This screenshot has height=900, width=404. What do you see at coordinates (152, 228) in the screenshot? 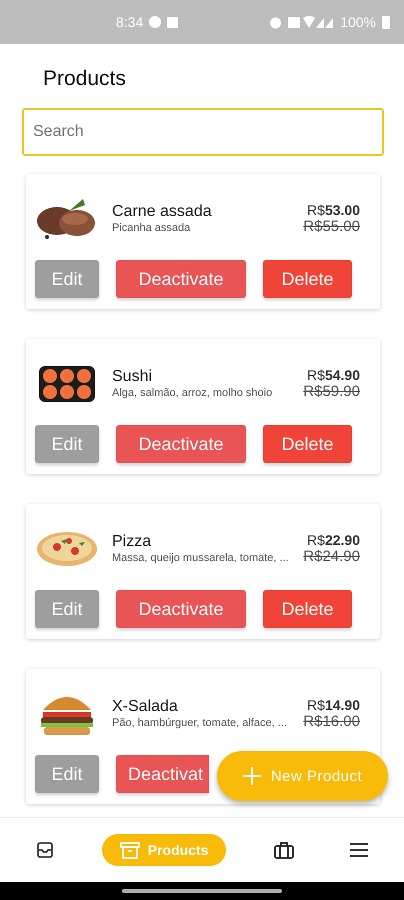
I see `product-description: Picanha assada` at bounding box center [152, 228].